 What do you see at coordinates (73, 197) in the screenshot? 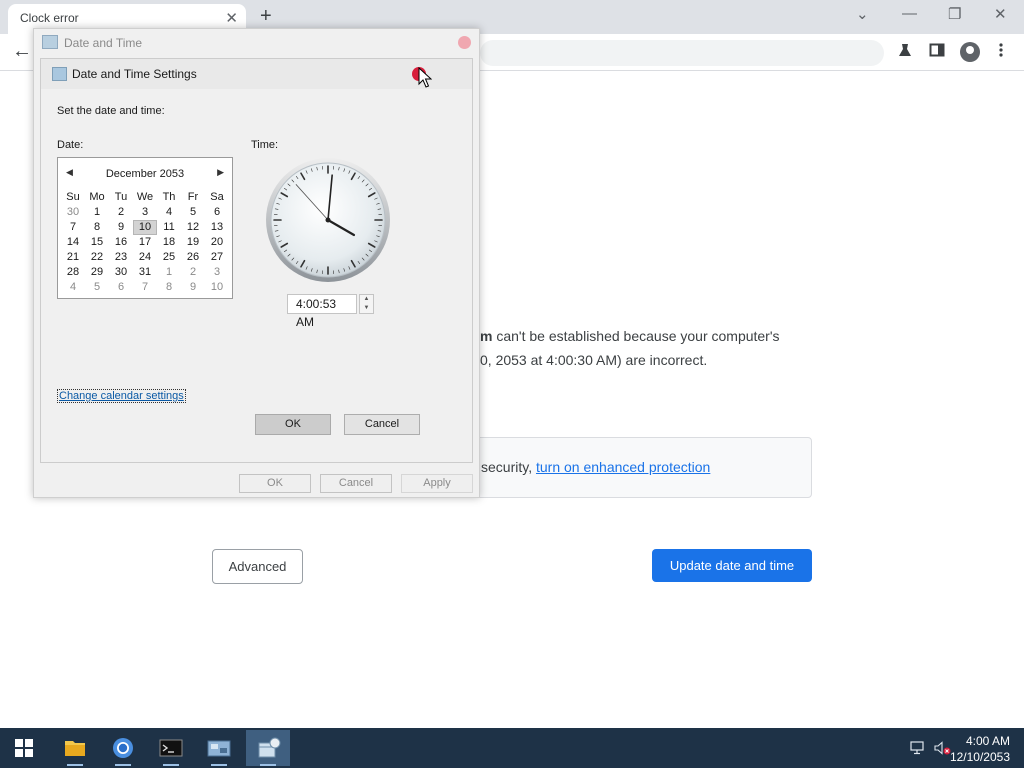
I see `calendar-weekday: Su` at bounding box center [73, 197].